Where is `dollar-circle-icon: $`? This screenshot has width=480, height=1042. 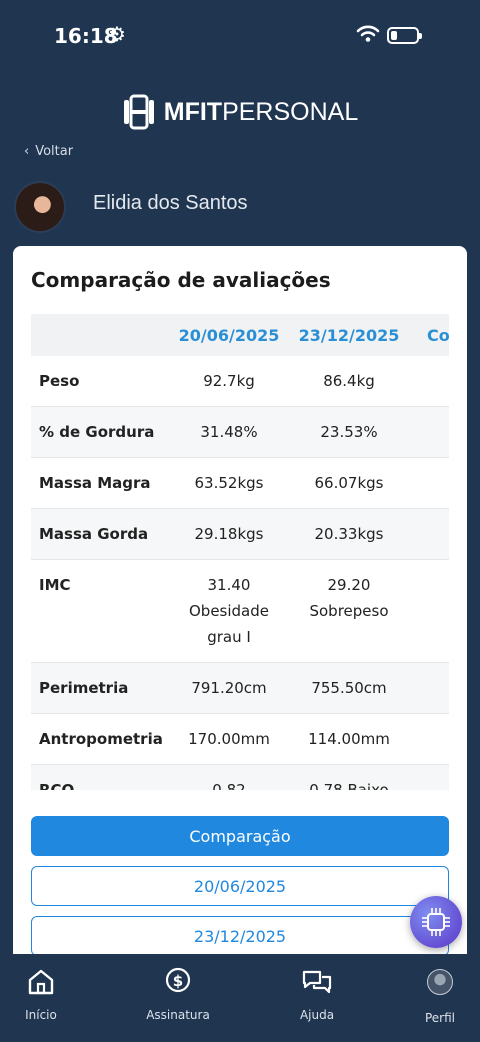
dollar-circle-icon: $ is located at coordinates (178, 980).